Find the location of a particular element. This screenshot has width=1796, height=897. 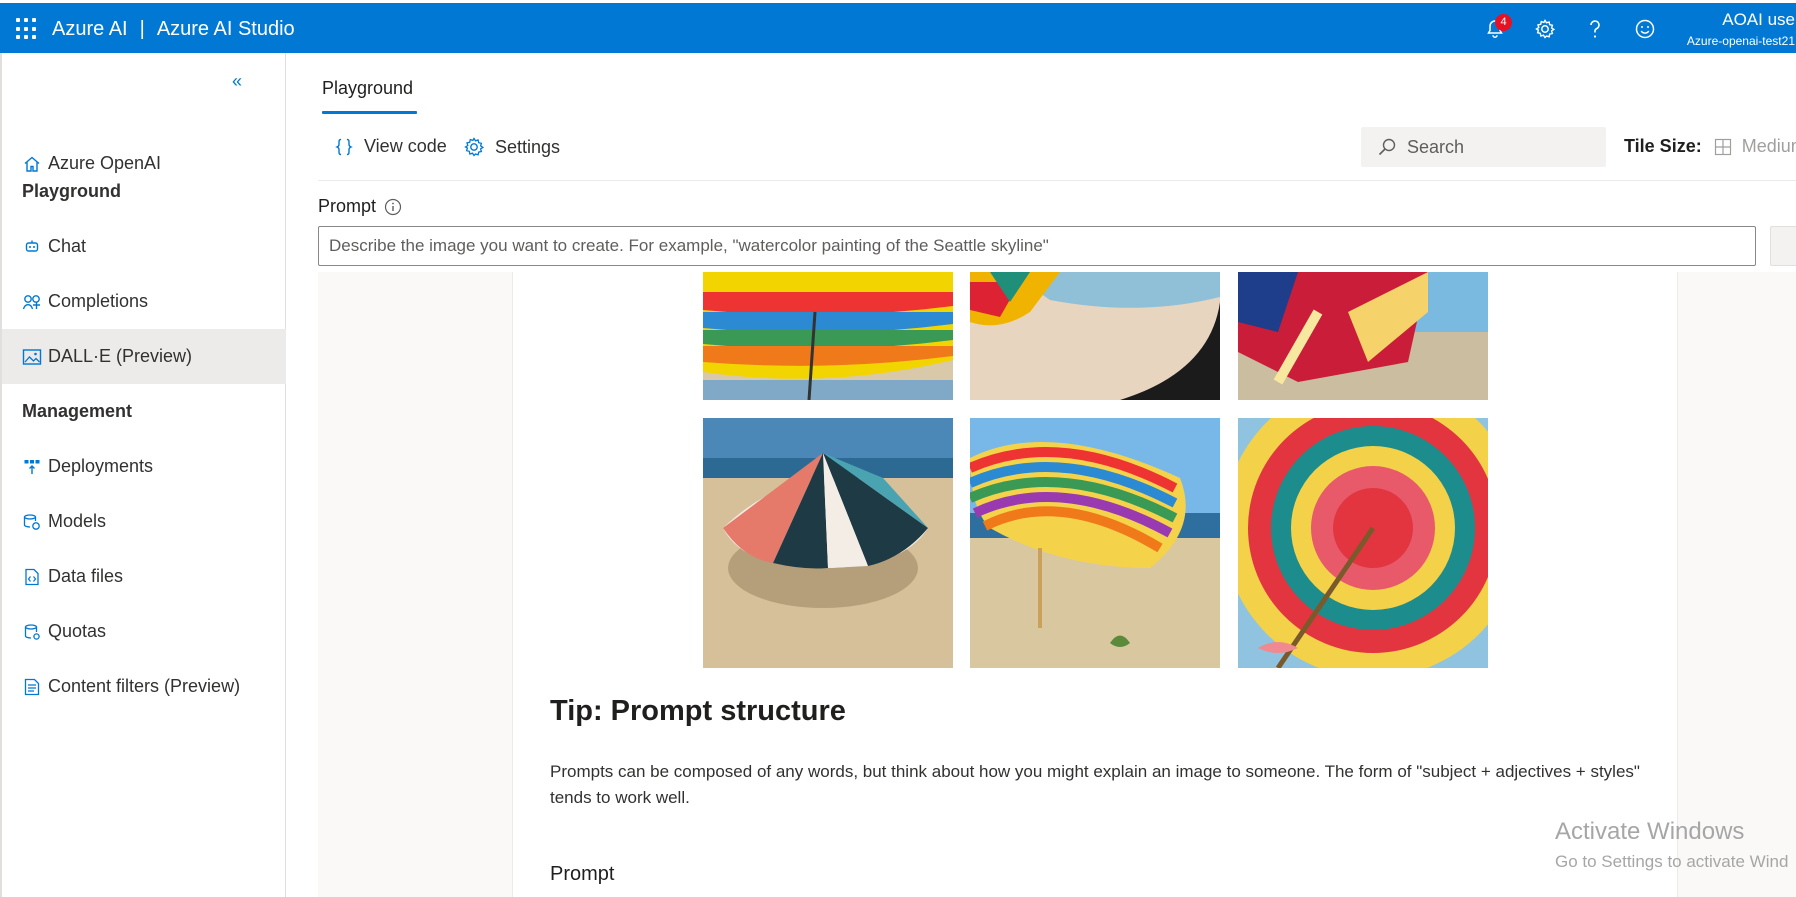

sidebar-item-label: Completions is located at coordinates (98, 301).